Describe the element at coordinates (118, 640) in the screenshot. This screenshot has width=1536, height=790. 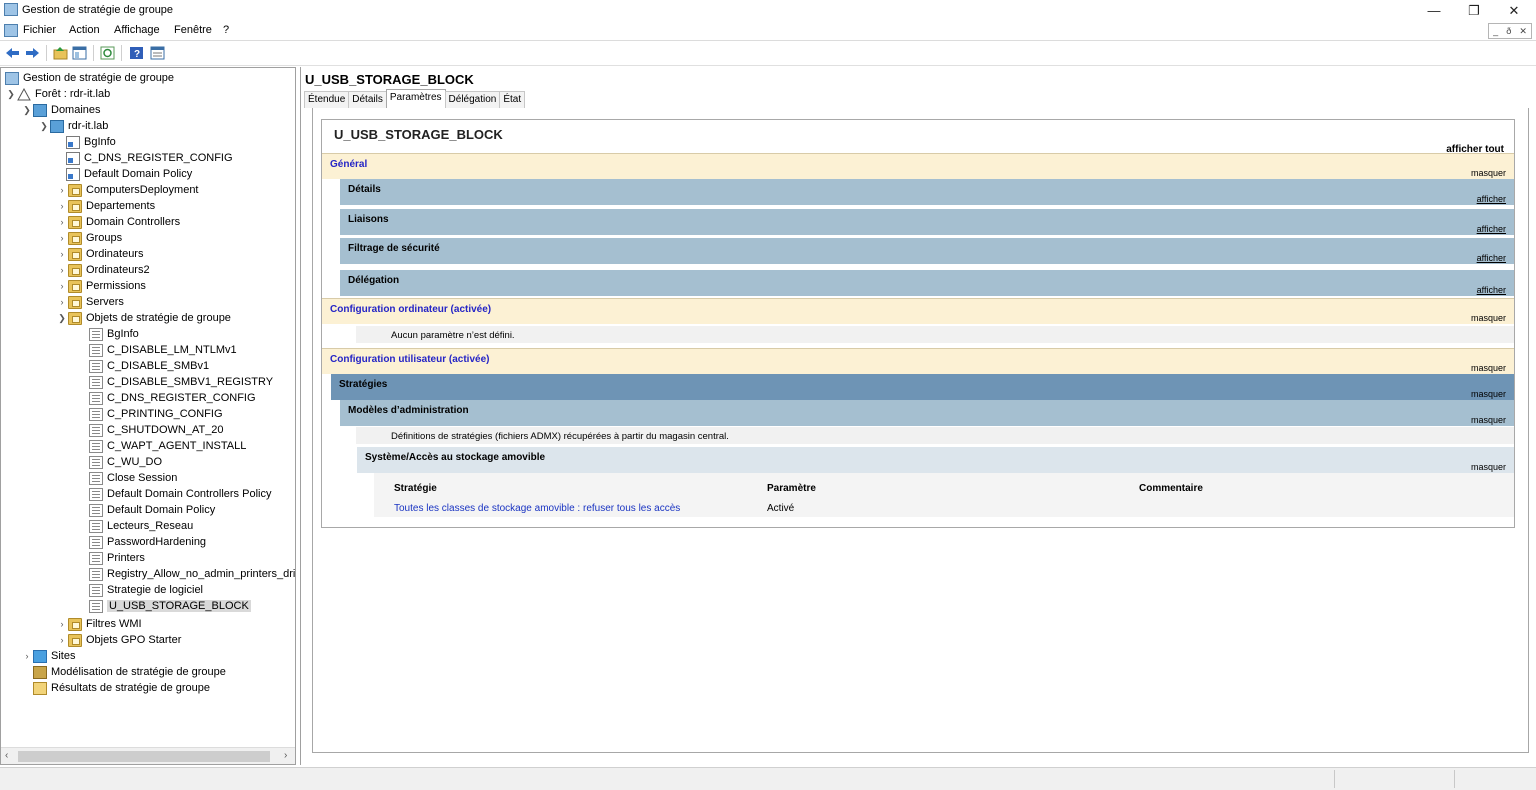
I see `tree-starter-gpos: › Objets GPO Starter` at that location.